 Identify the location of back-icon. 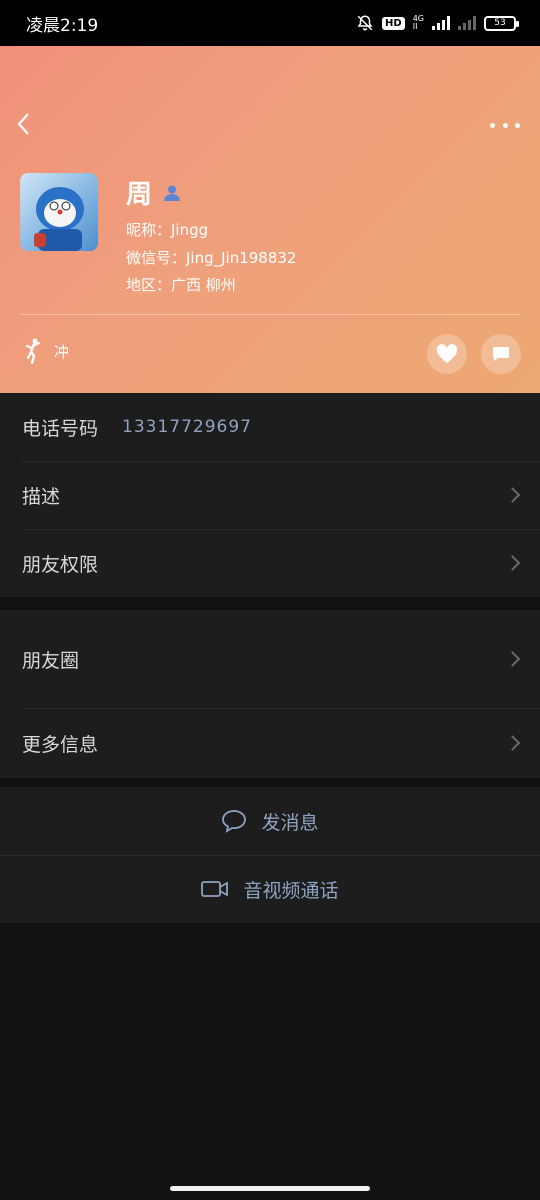
(25, 125).